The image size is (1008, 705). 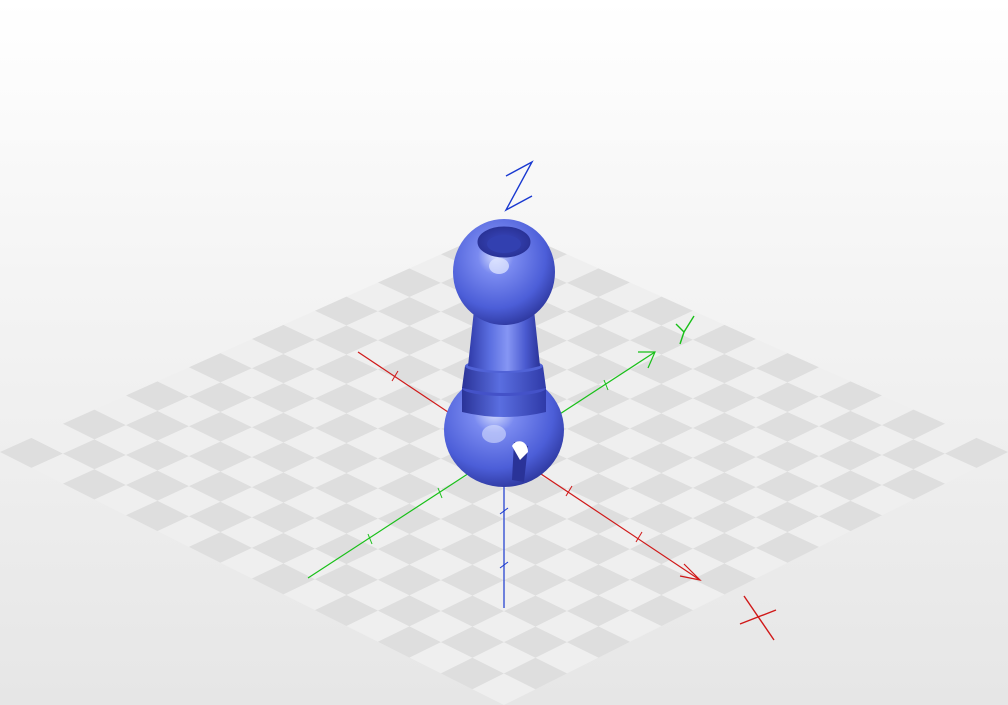 I want to click on z-axis-label, so click(x=519, y=186).